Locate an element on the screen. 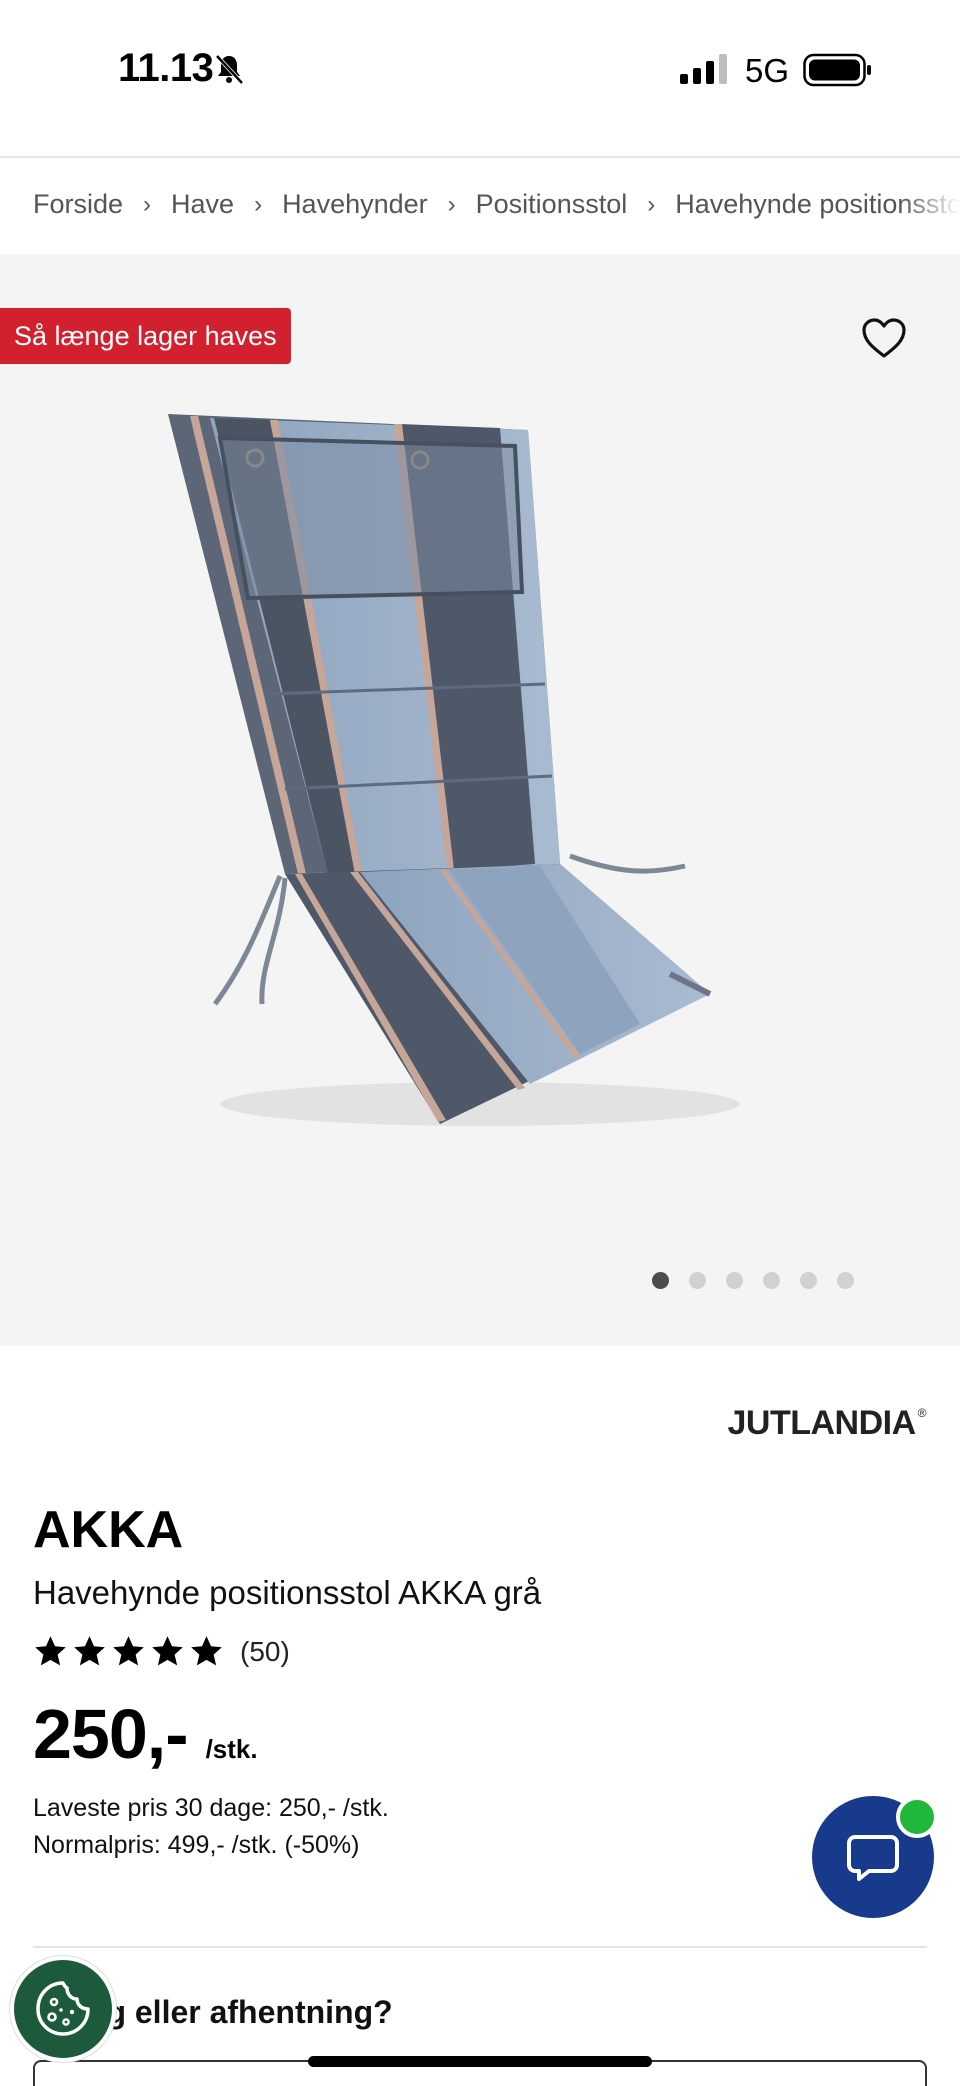  product-title: Havehynde positionsstol AKKA grå is located at coordinates (287, 1592).